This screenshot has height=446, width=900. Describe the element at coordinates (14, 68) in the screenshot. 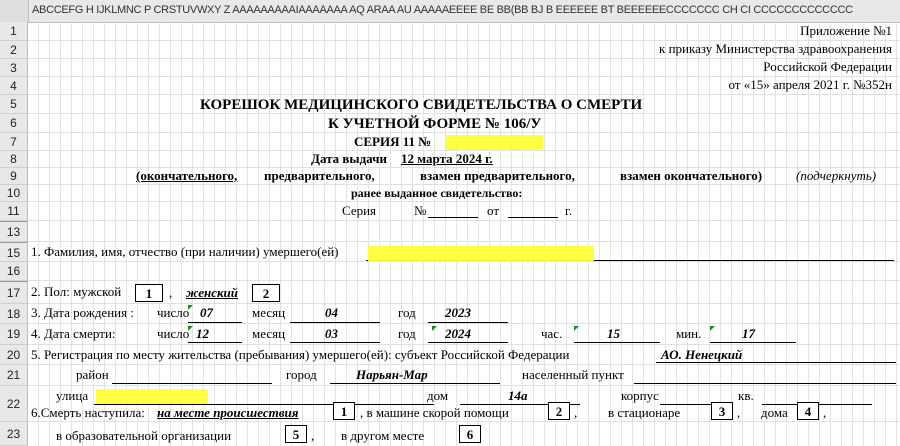

I see `row-header: 3` at that location.